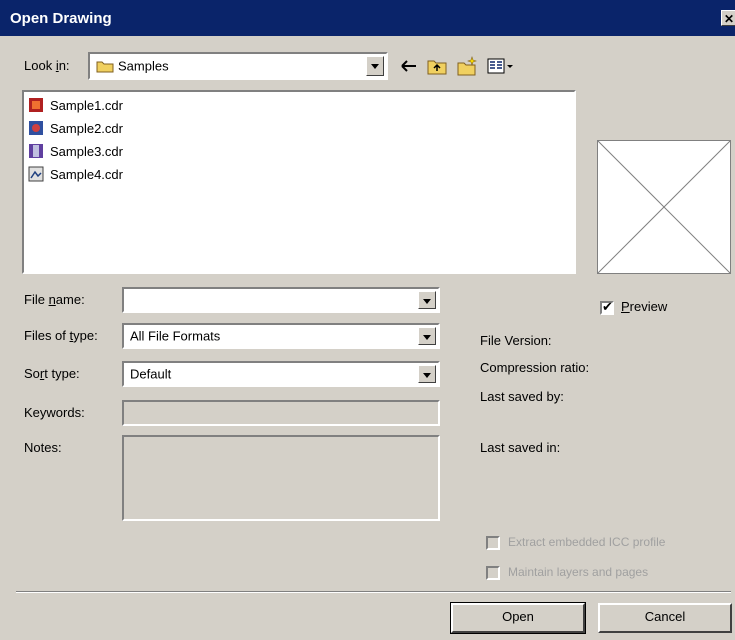 The image size is (735, 640). I want to click on file-name-combo, so click(281, 300).